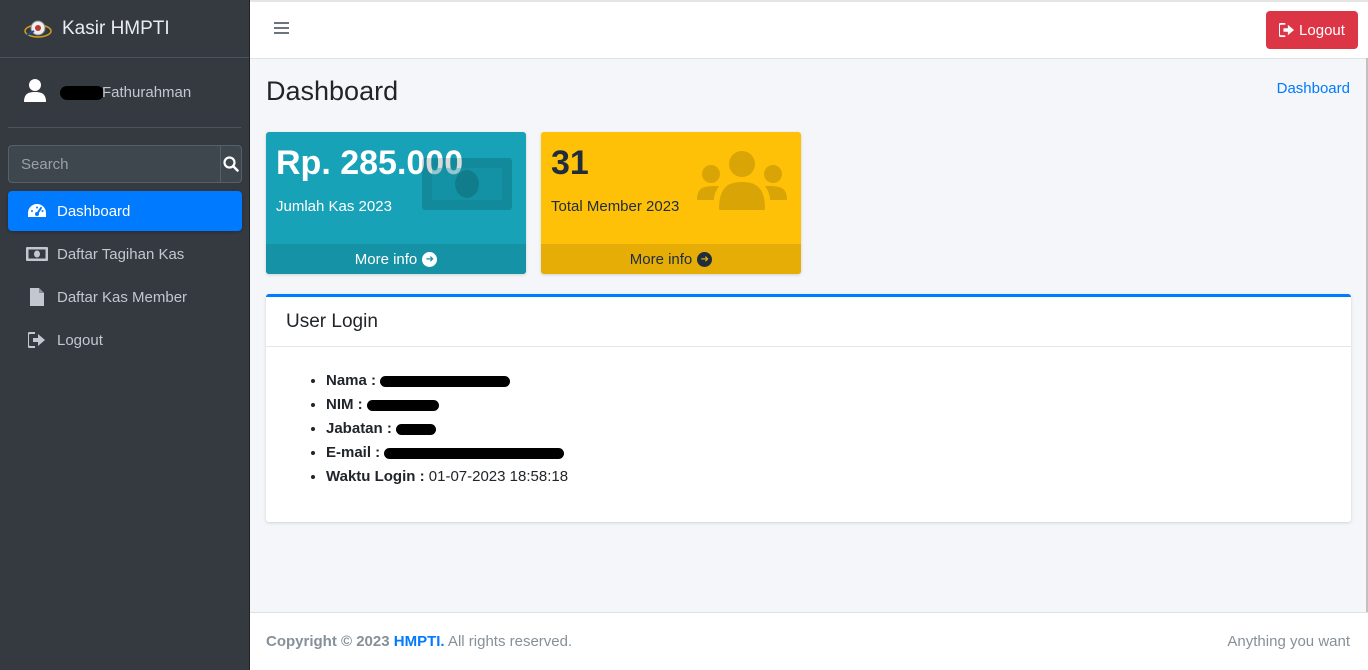  What do you see at coordinates (353, 452) in the screenshot?
I see `field-label: E-mail :` at bounding box center [353, 452].